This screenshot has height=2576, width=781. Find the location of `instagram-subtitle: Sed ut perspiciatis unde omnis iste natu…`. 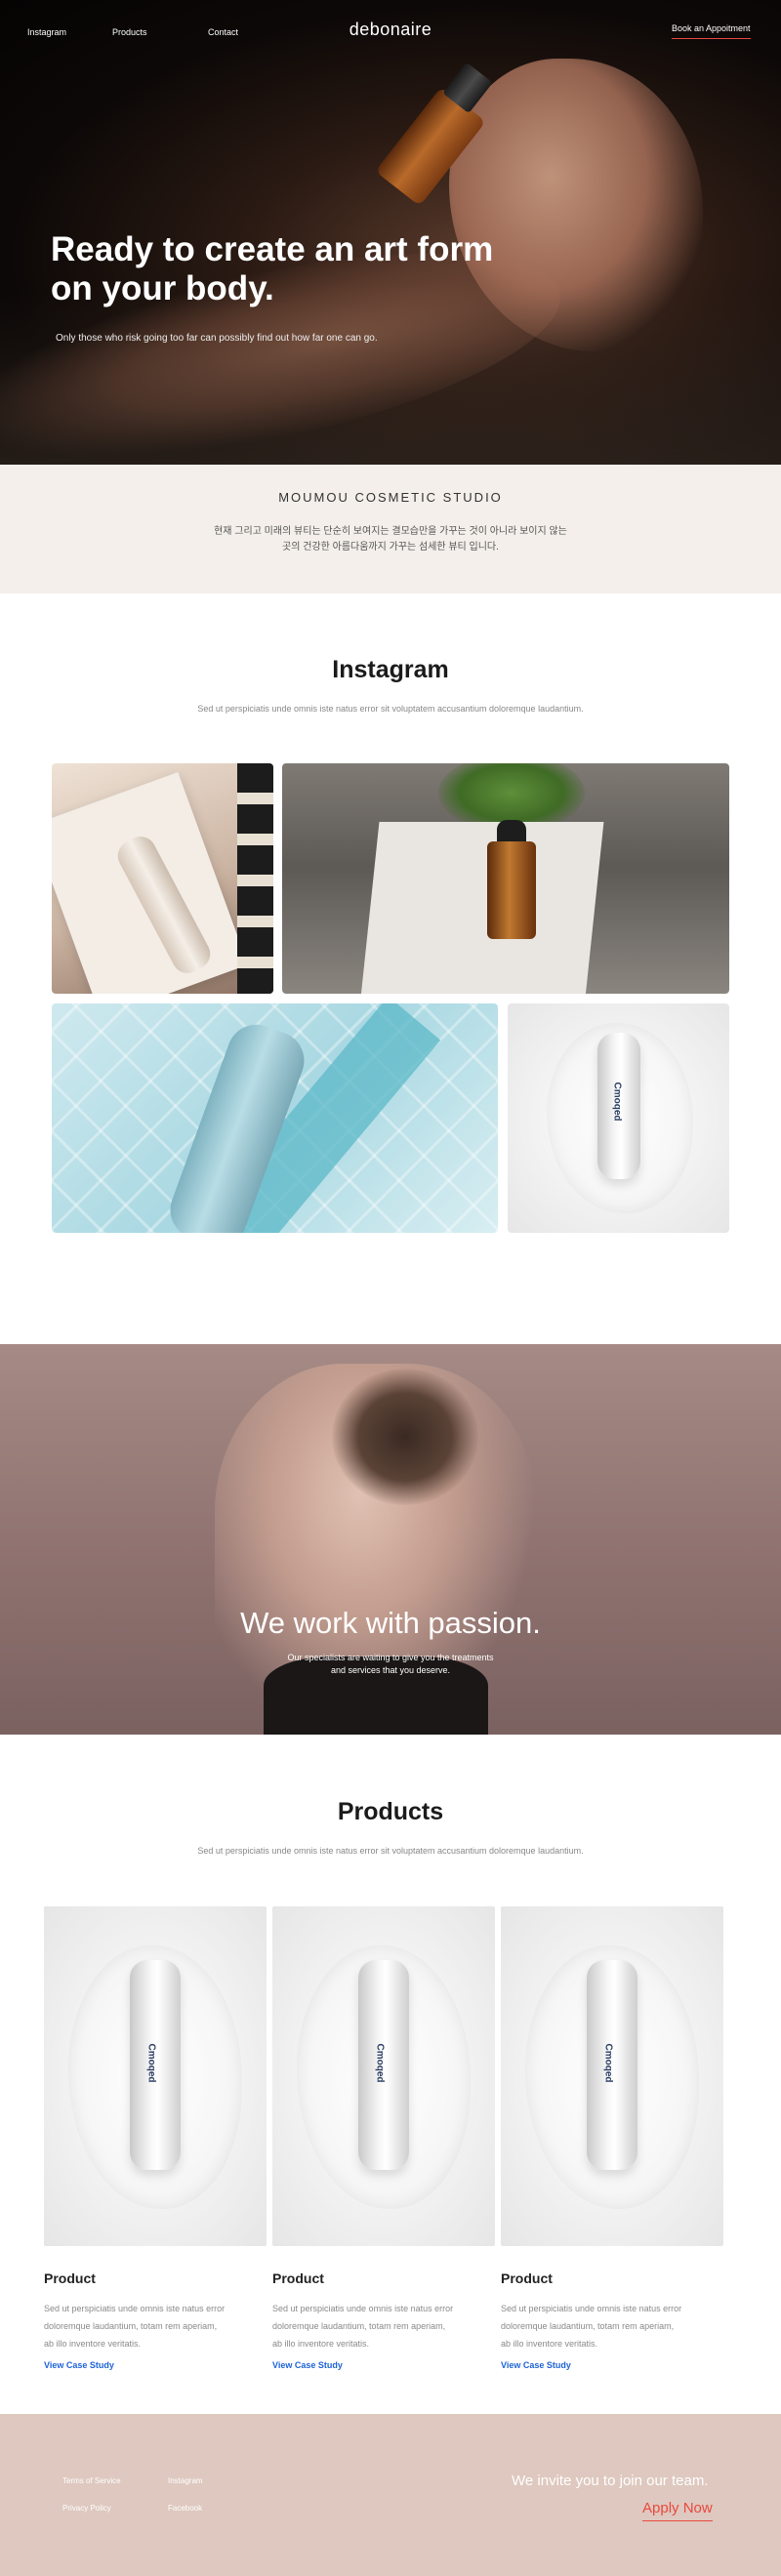

instagram-subtitle: Sed ut perspiciatis unde omnis iste natu… is located at coordinates (390, 709).